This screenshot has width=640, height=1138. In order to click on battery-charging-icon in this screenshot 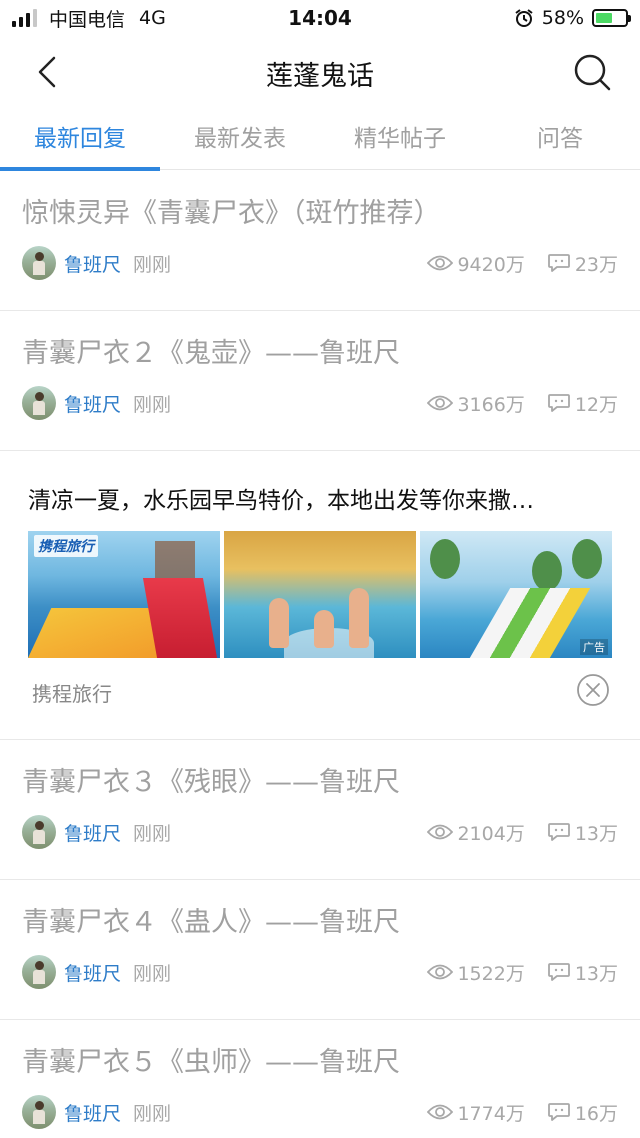, I will do `click(611, 18)`.